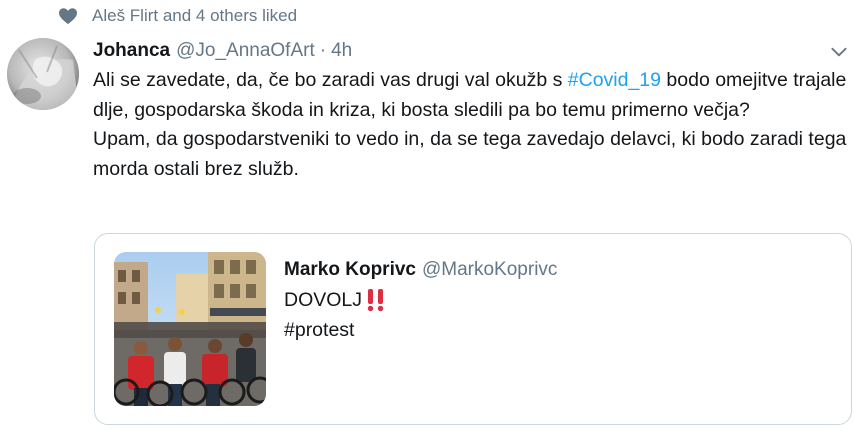 This screenshot has width=854, height=441. What do you see at coordinates (375, 300) in the screenshot?
I see `double-exclamation-icon` at bounding box center [375, 300].